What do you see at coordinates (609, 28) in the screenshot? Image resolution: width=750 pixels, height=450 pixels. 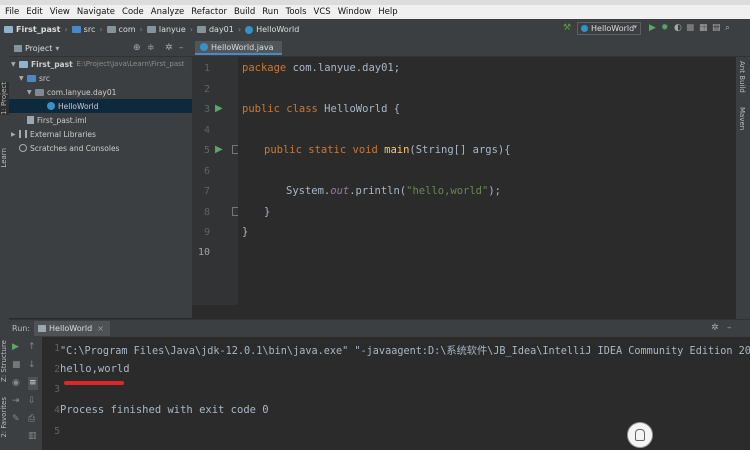 I see `run-configuration-select: HelloWorld ▾` at bounding box center [609, 28].